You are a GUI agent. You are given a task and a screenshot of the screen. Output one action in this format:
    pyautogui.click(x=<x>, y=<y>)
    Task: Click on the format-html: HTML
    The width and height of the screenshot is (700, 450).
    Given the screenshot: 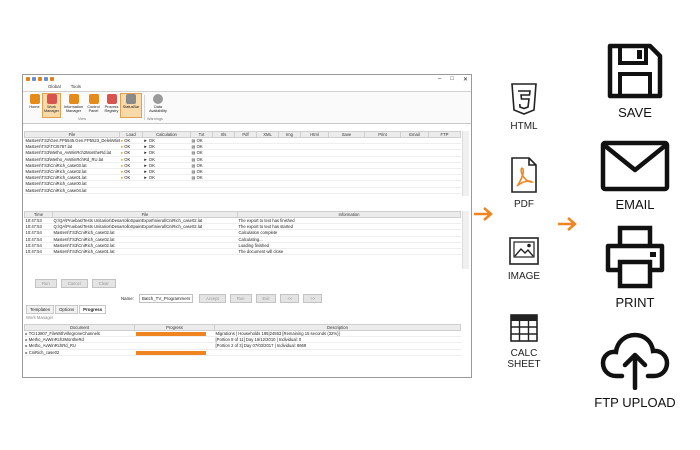 What is the action you would take?
    pyautogui.click(x=524, y=107)
    